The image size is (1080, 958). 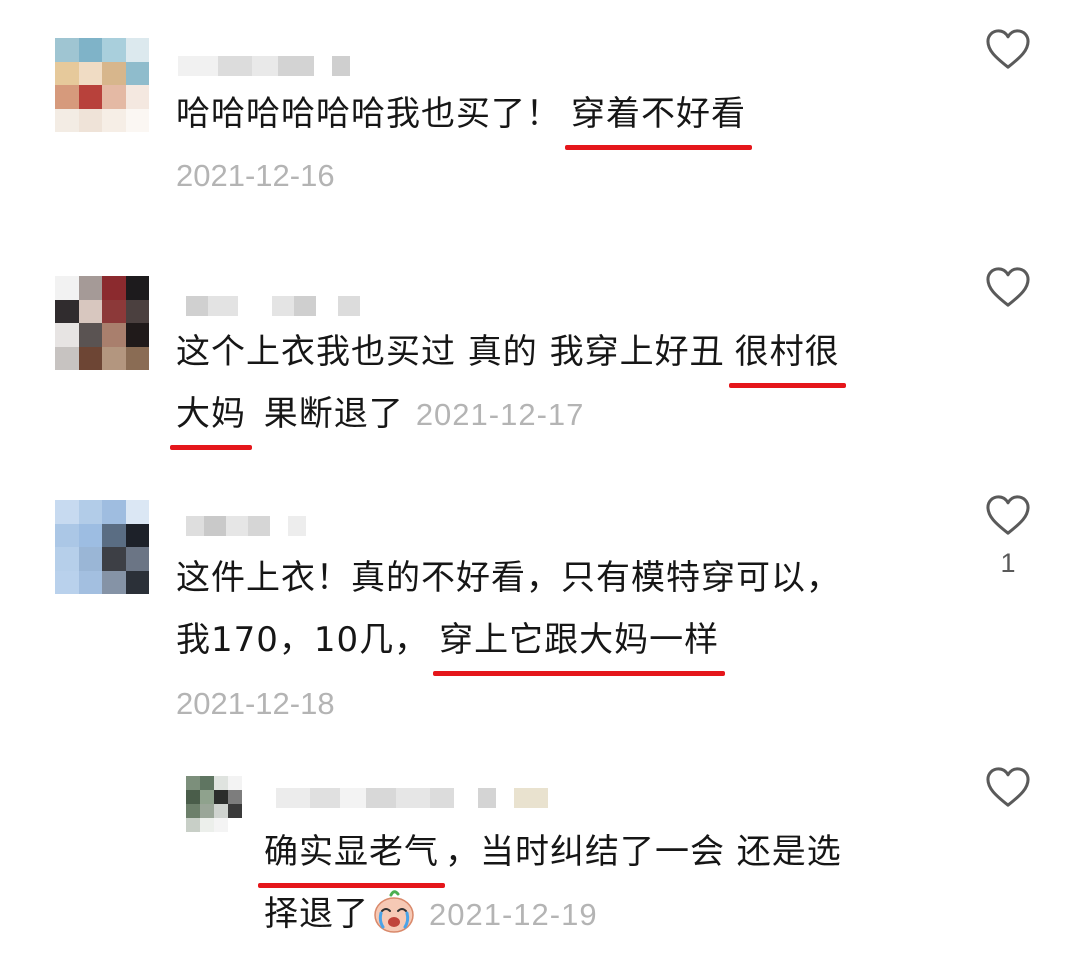 What do you see at coordinates (513, 914) in the screenshot?
I see `reply-timestamp: 2021-12-19` at bounding box center [513, 914].